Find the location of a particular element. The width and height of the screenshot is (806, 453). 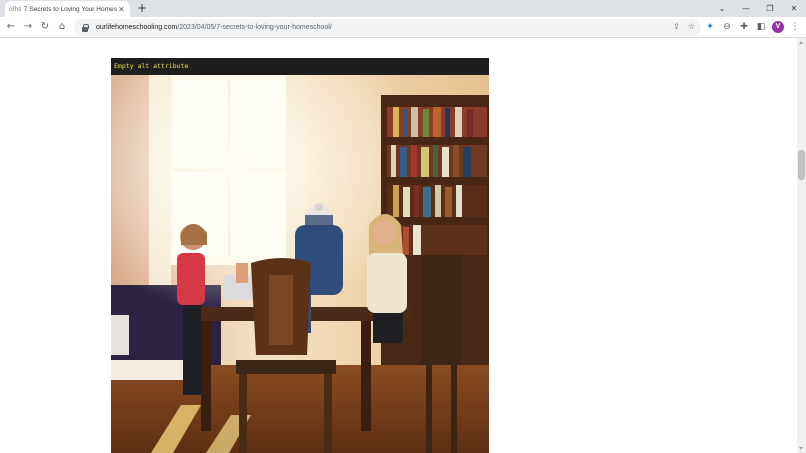

minimize-button: — is located at coordinates (746, 8).